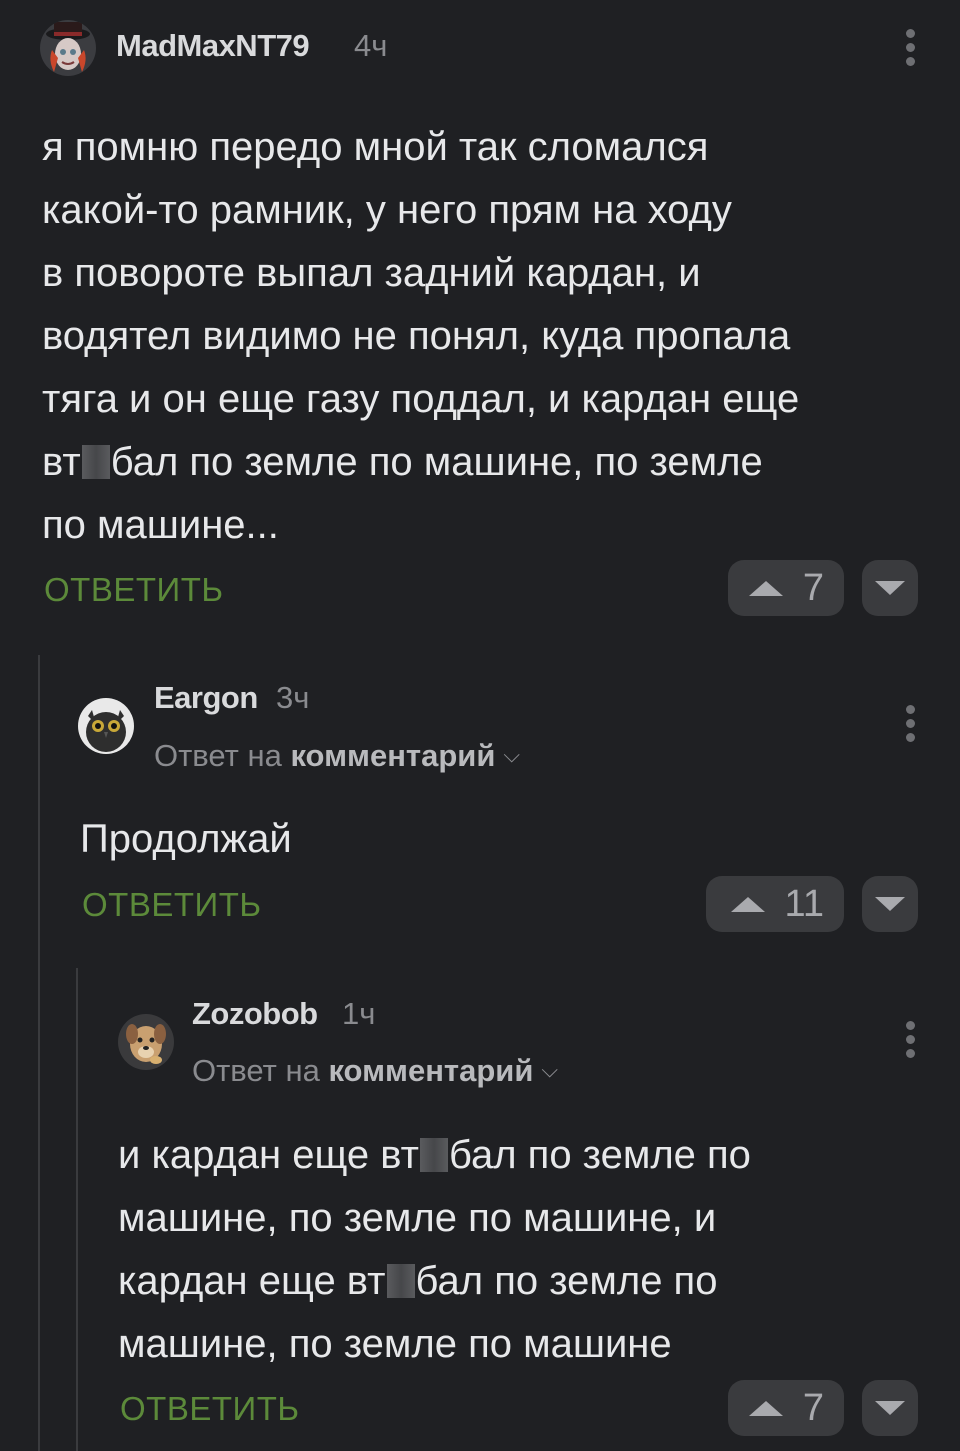 The width and height of the screenshot is (960, 1451). What do you see at coordinates (421, 399) in the screenshot?
I see `comment-line: тяга и он еще газу поддал, и кардан еще` at bounding box center [421, 399].